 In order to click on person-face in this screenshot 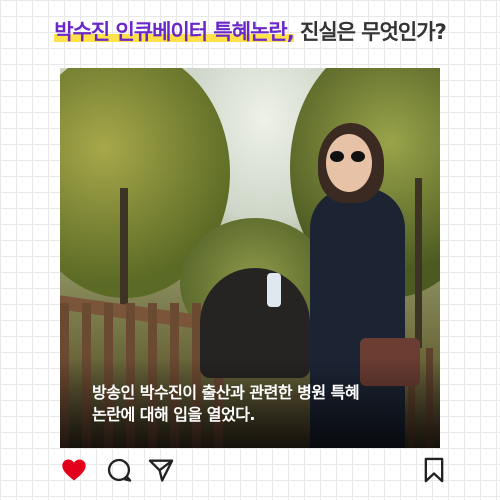, I will do `click(349, 163)`.